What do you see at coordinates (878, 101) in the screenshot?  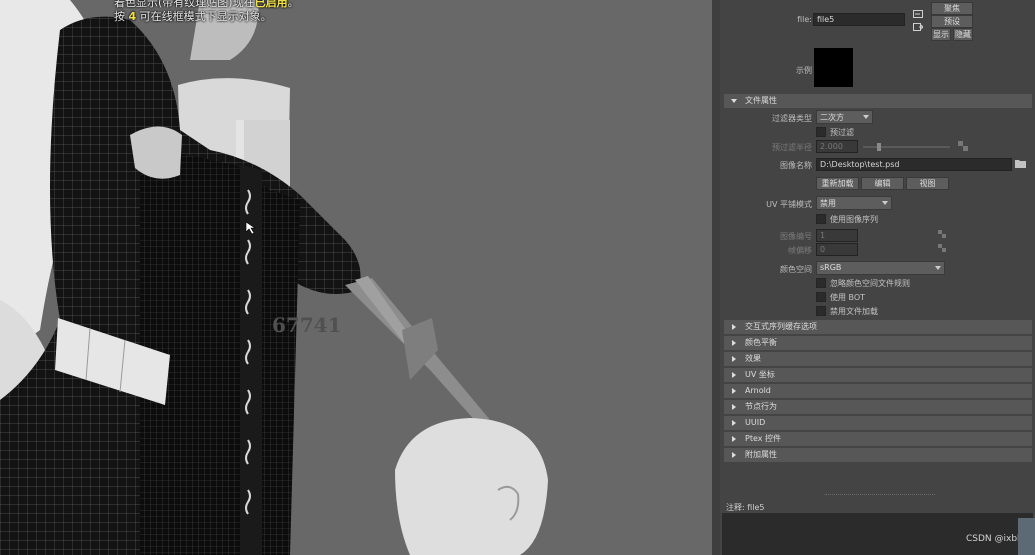 I see `section-file-attributes: 文件属性` at bounding box center [878, 101].